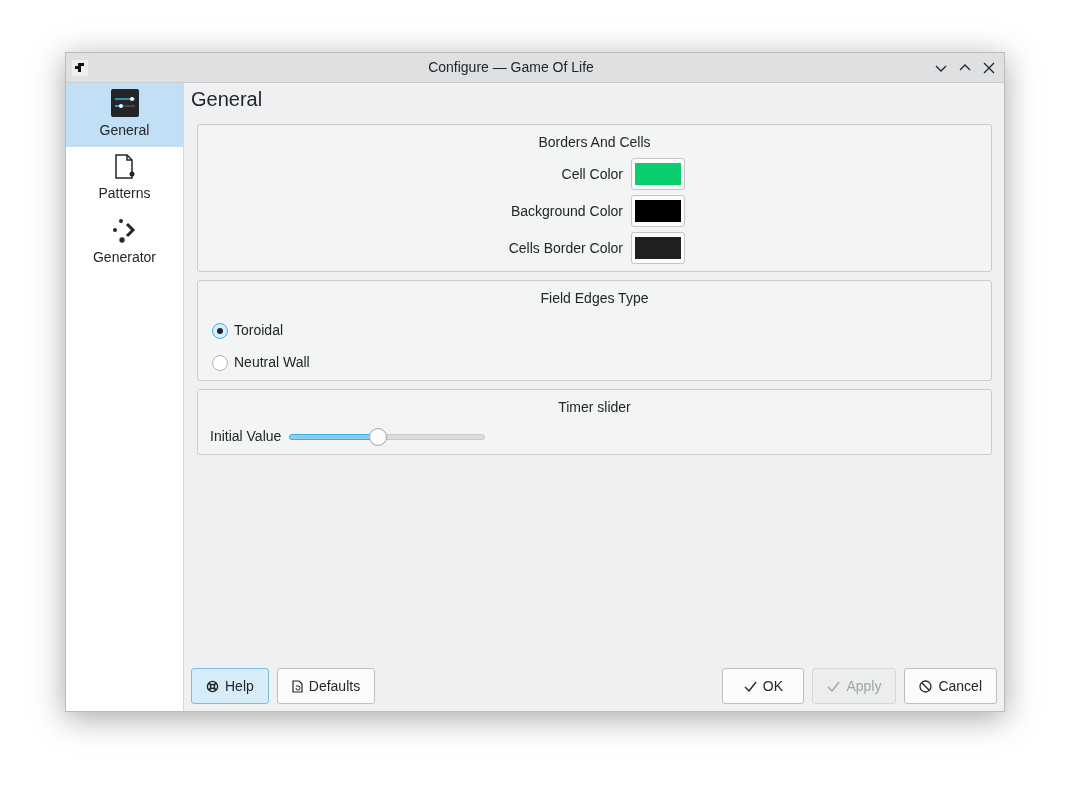 The image size is (1070, 789). Describe the element at coordinates (950, 686) in the screenshot. I see `dialog-button: Cancel` at that location.